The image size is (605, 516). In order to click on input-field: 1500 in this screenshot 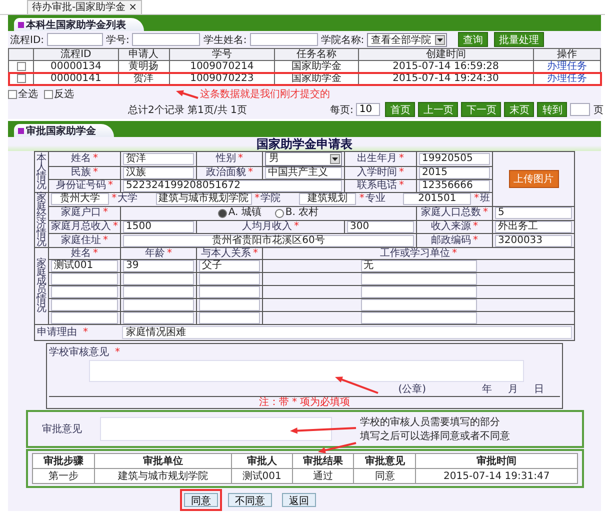, I will do `click(158, 226)`.